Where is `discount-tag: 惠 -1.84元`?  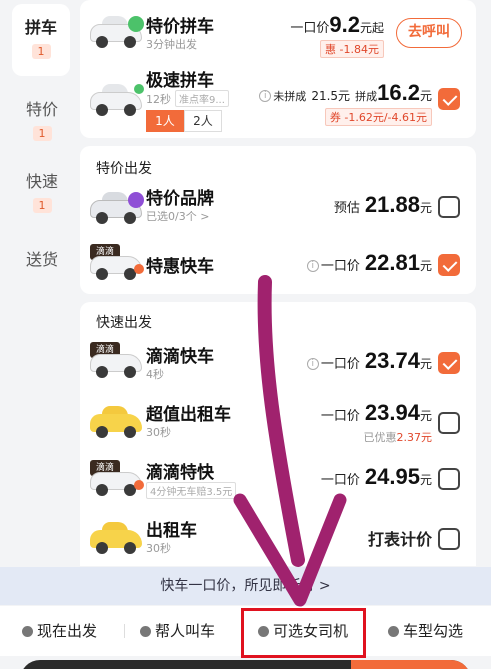 discount-tag: 惠 -1.84元 is located at coordinates (352, 49).